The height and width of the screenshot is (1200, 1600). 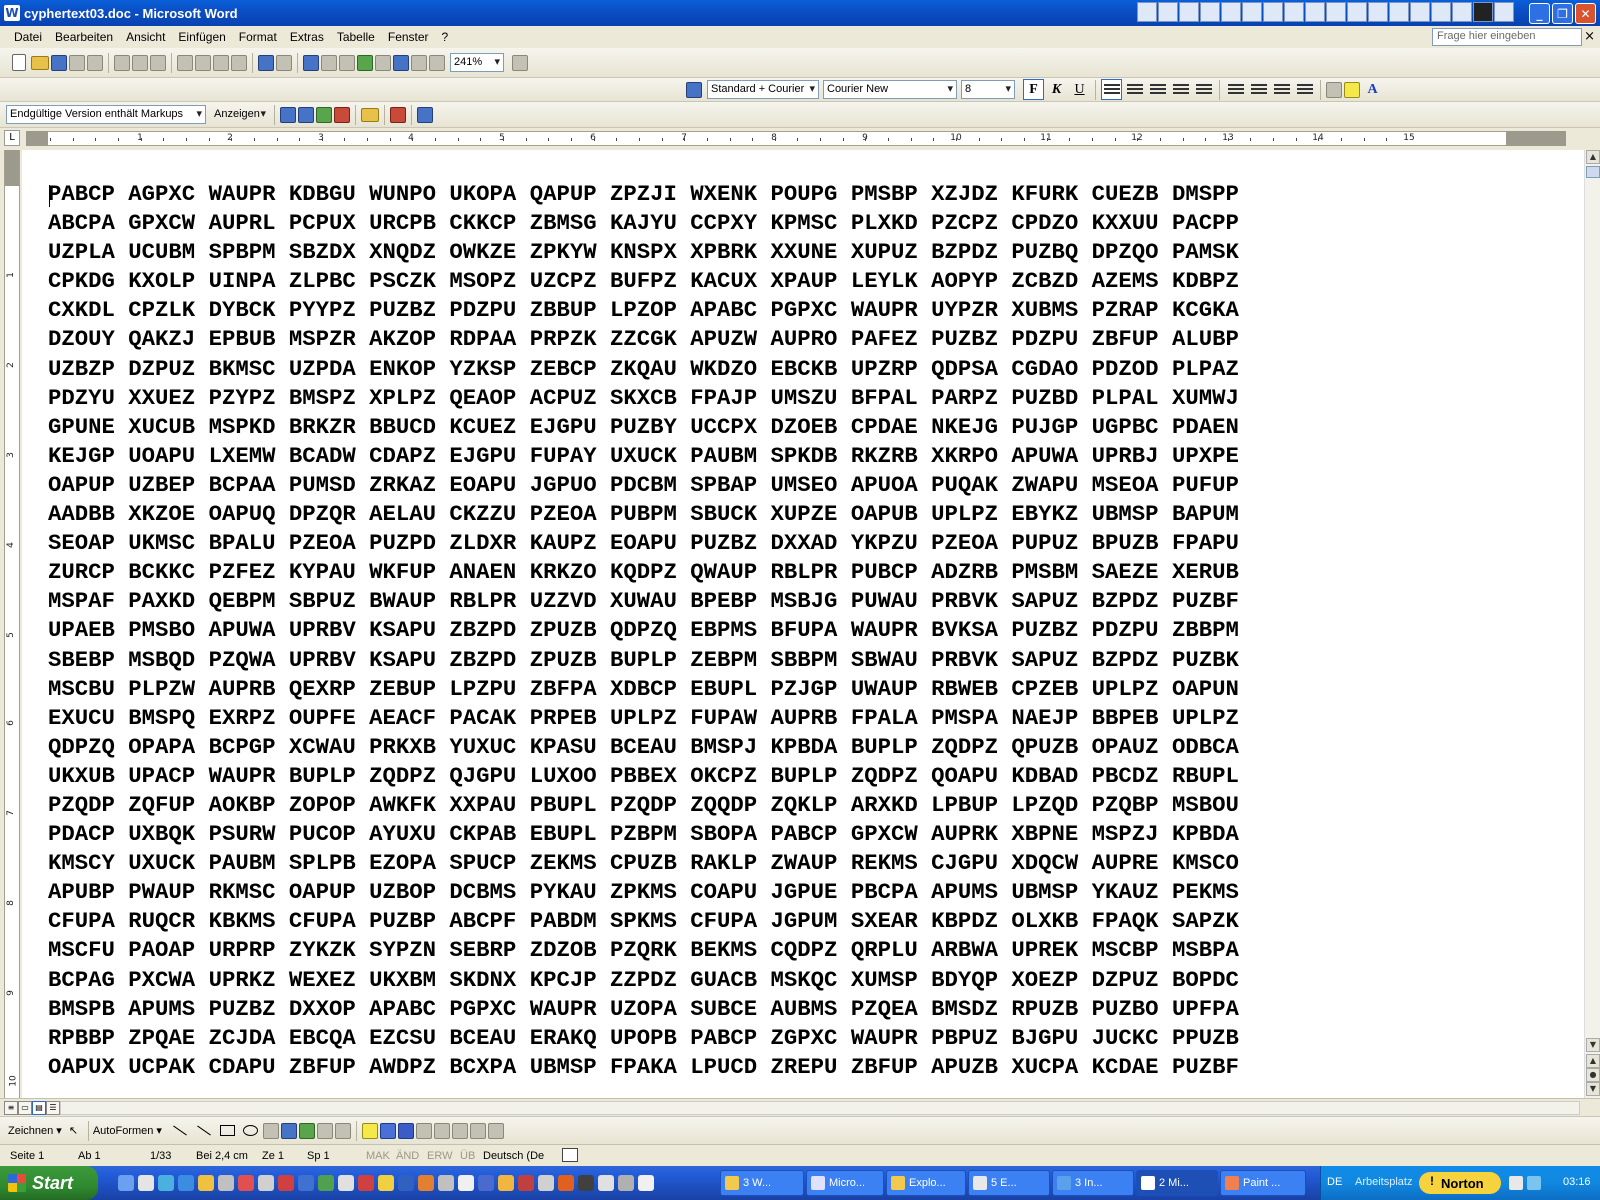 What do you see at coordinates (1033, 89) in the screenshot?
I see `bold-button: F` at bounding box center [1033, 89].